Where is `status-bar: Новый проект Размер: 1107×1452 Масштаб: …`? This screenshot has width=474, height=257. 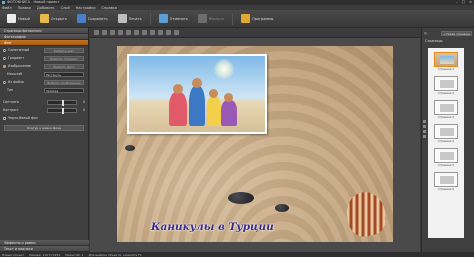
status-bar: Новый проект Размер: 1107×1452 Масштаб: … is located at coordinates (237, 254).